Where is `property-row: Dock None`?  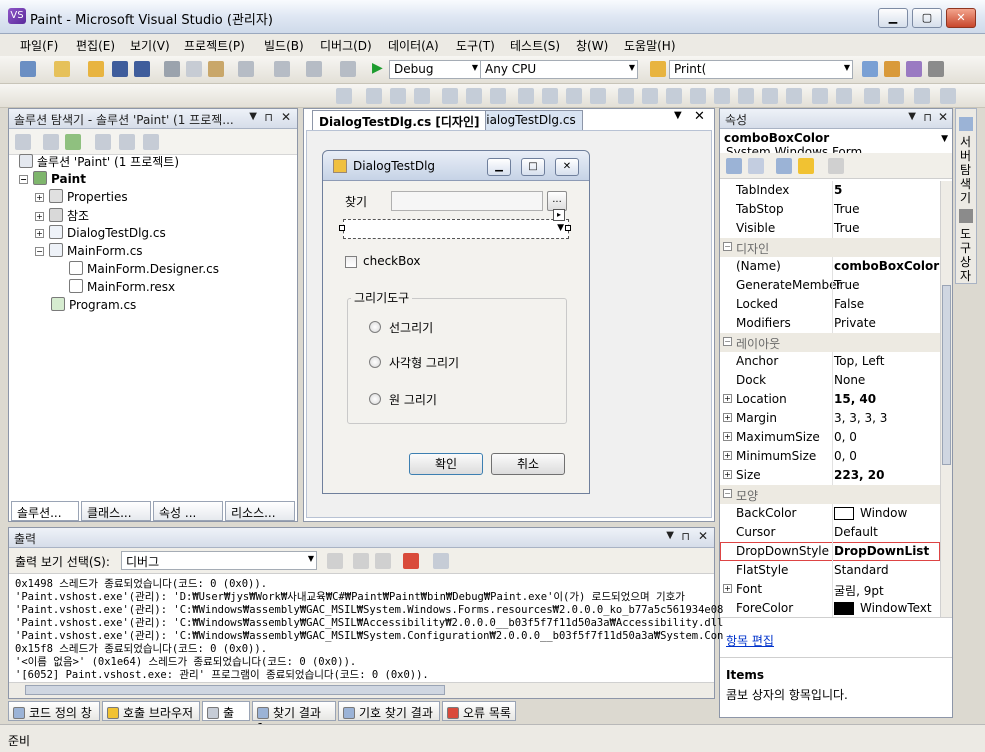
property-row: Dock None is located at coordinates (830, 380).